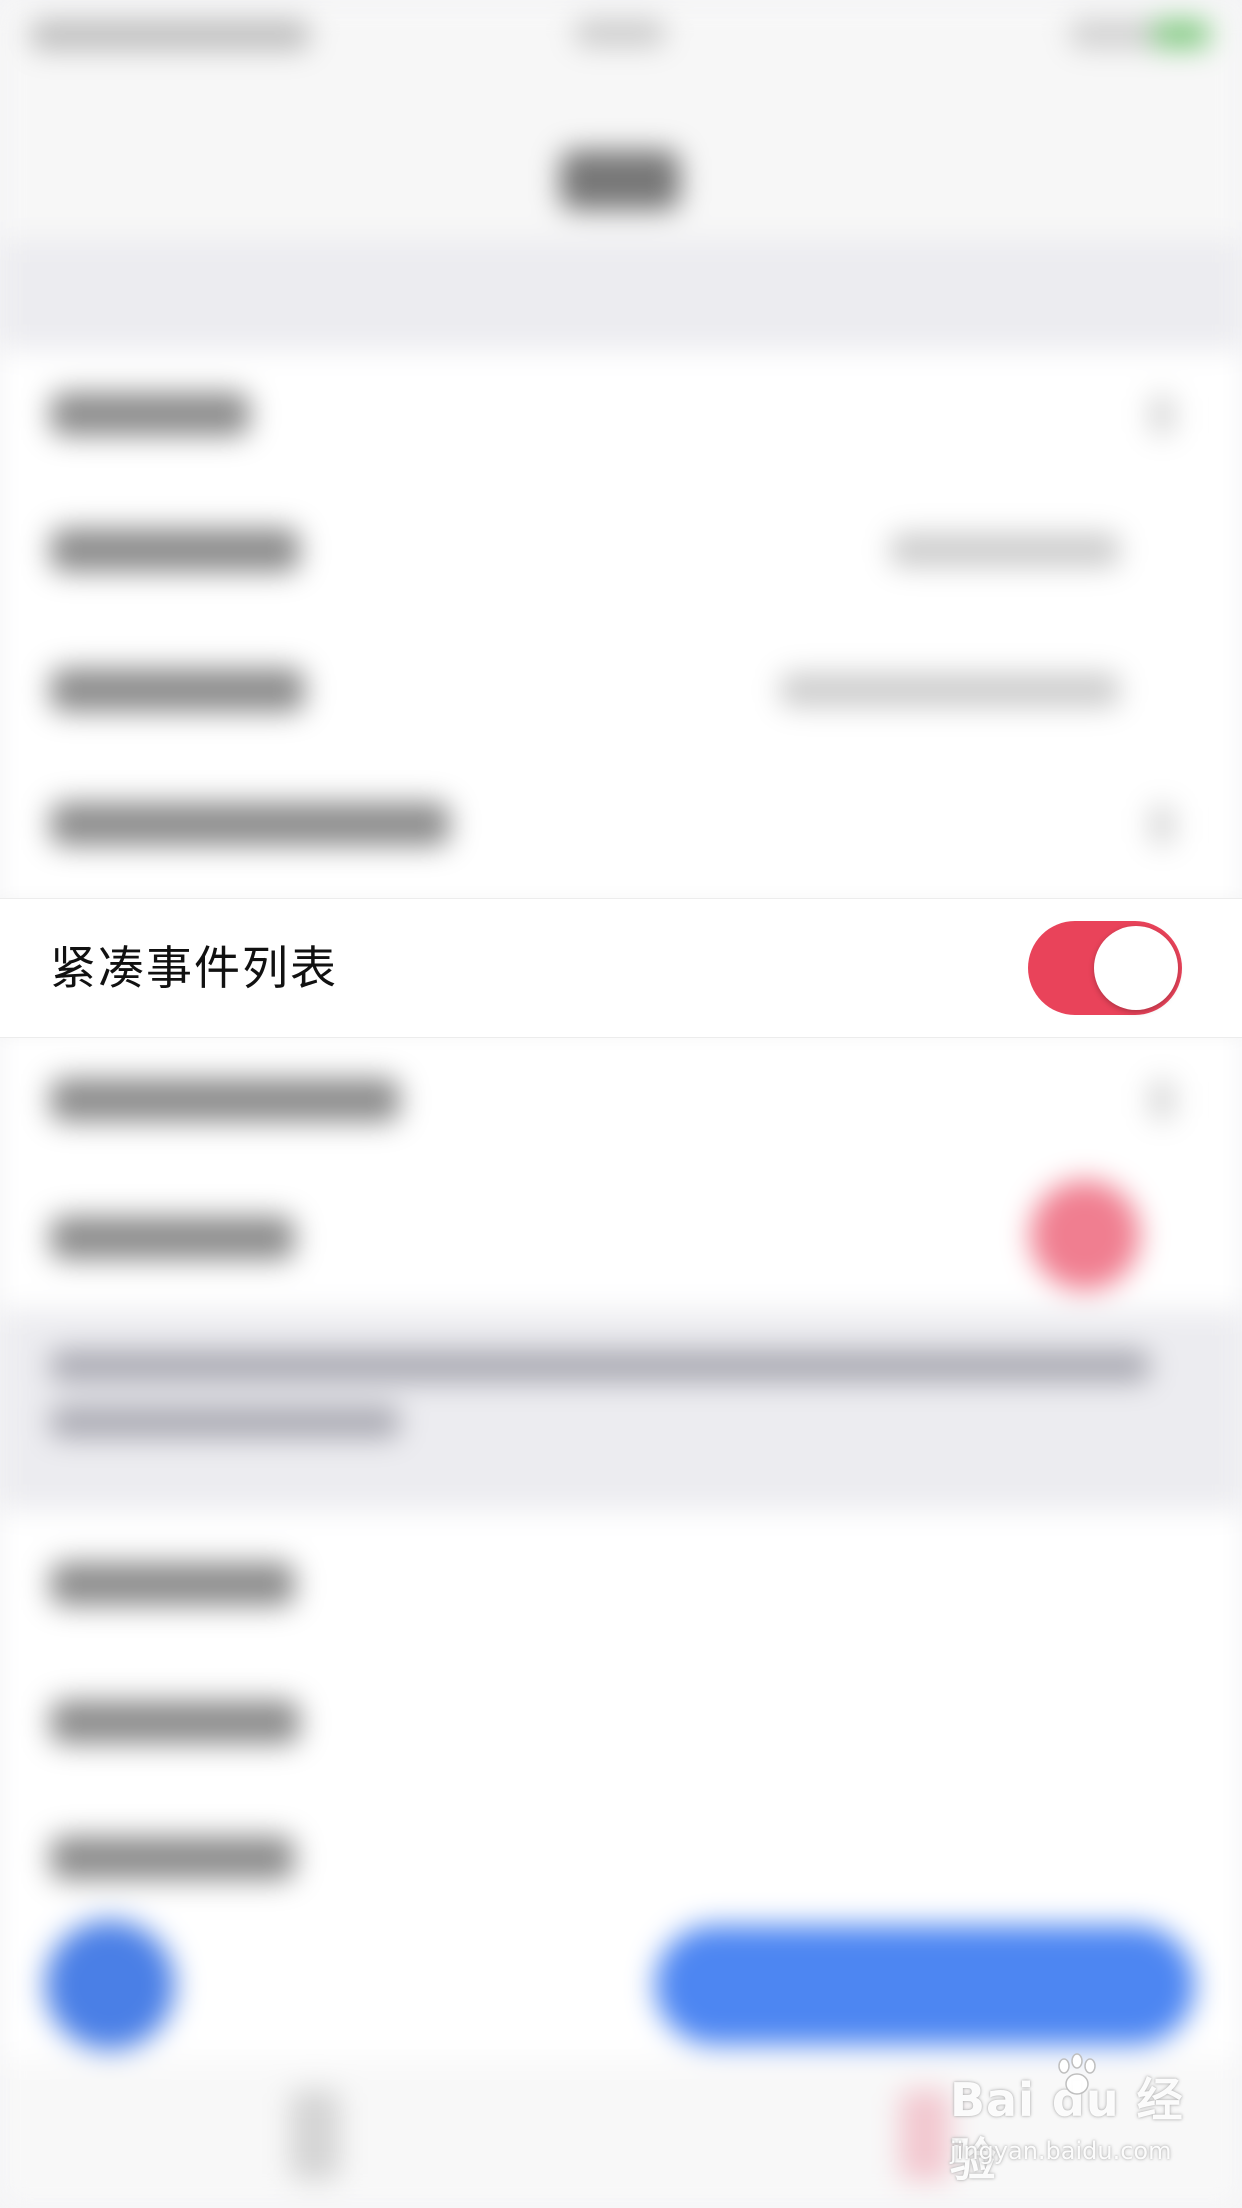  I want to click on paw-icon, so click(1077, 2074).